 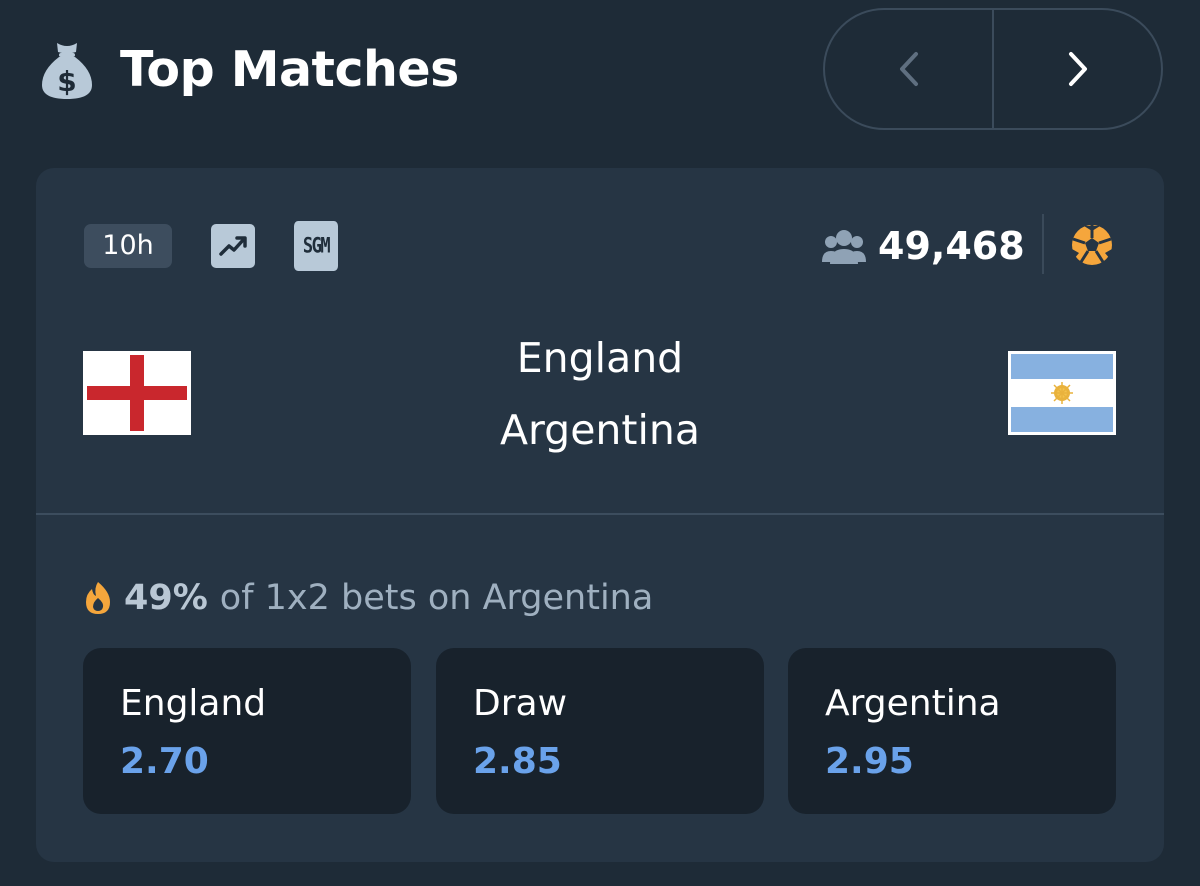 I want to click on carousel-nav, so click(x=993, y=69).